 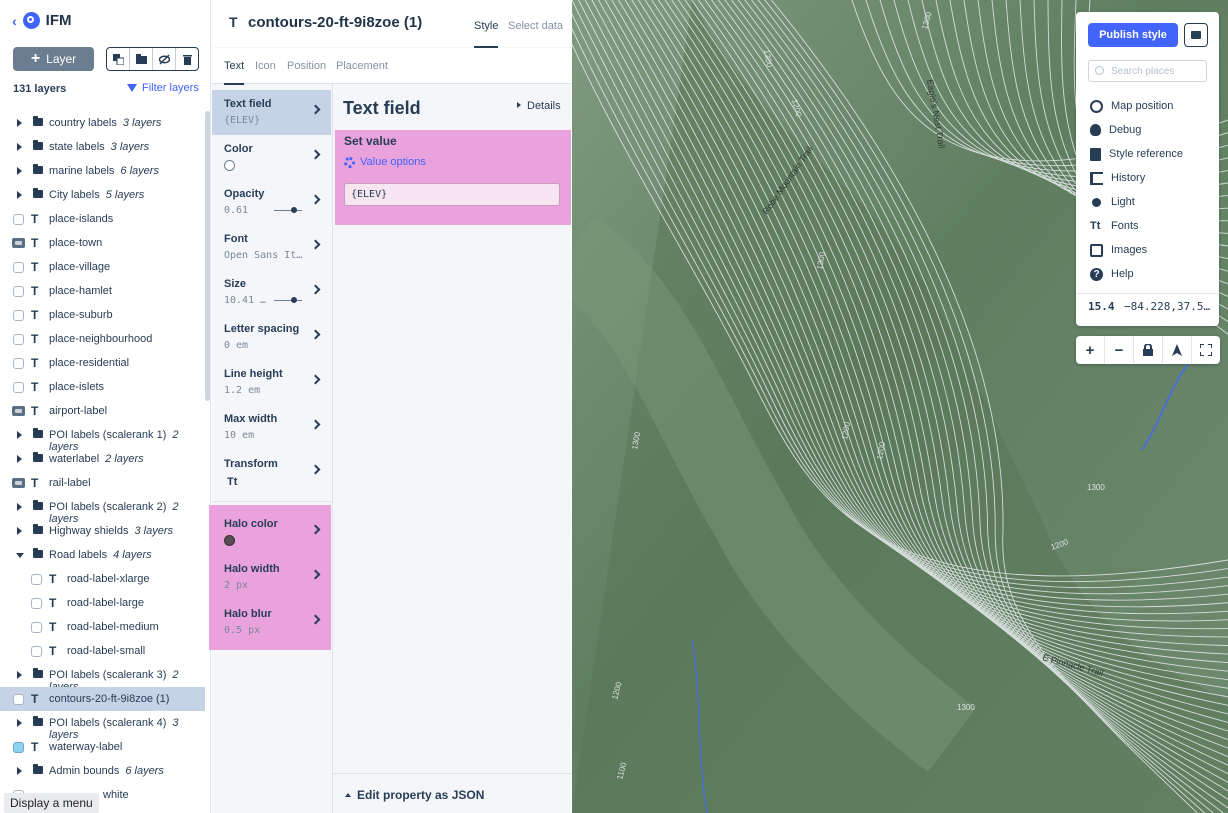 I want to click on layer-row: state labels 3 layers, so click(x=102, y=147).